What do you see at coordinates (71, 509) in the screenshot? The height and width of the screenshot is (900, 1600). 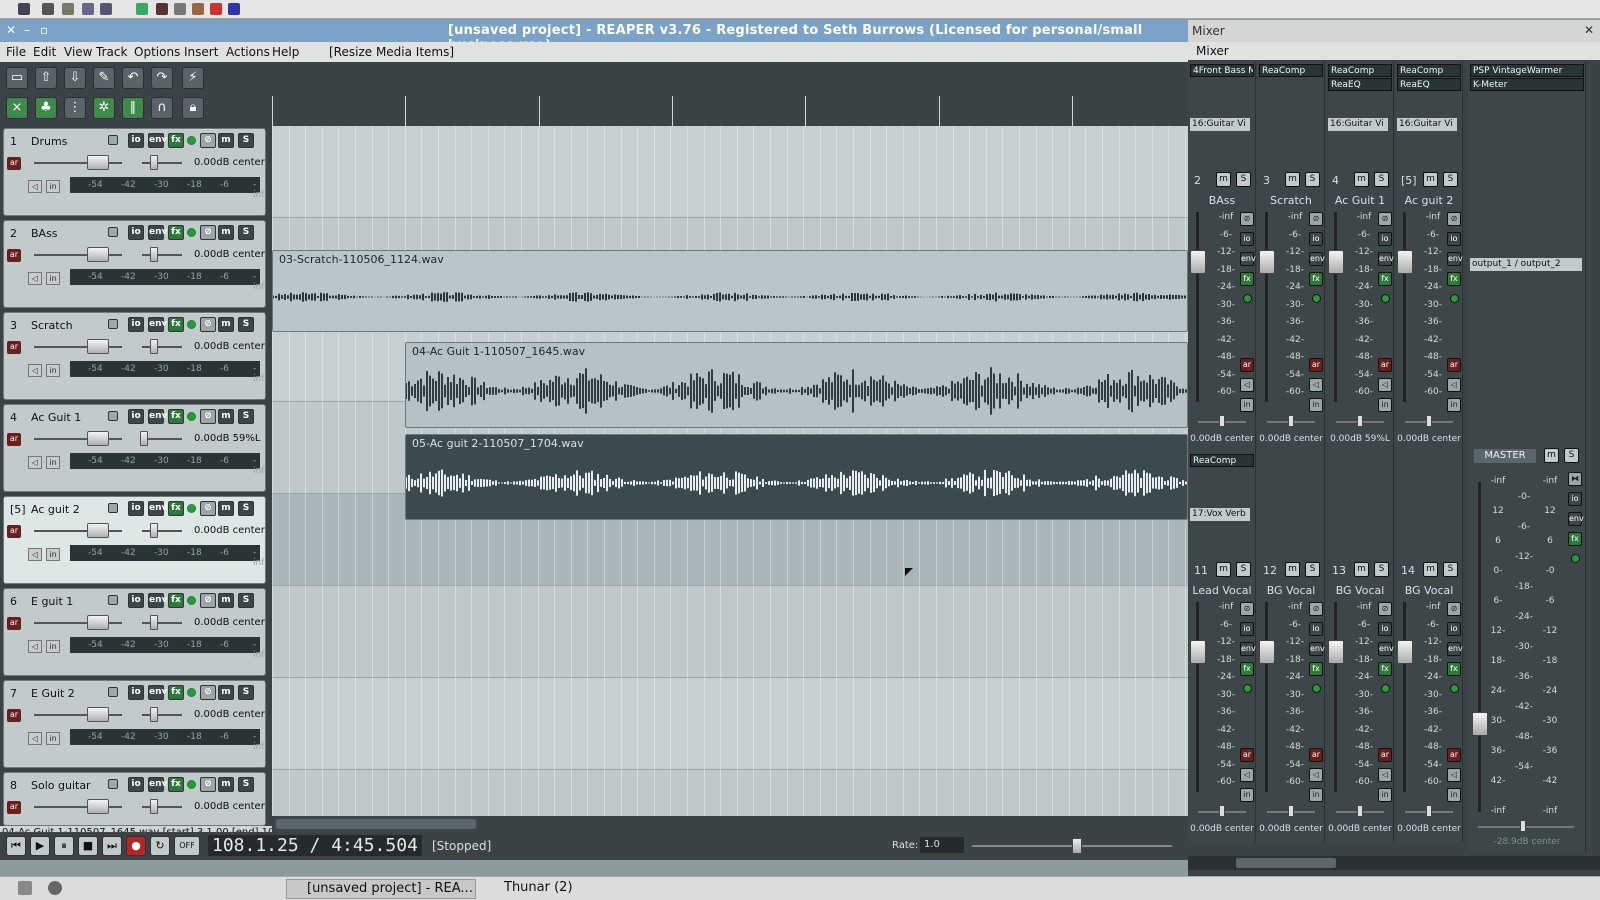 I see `track-name: Ac guit 2` at bounding box center [71, 509].